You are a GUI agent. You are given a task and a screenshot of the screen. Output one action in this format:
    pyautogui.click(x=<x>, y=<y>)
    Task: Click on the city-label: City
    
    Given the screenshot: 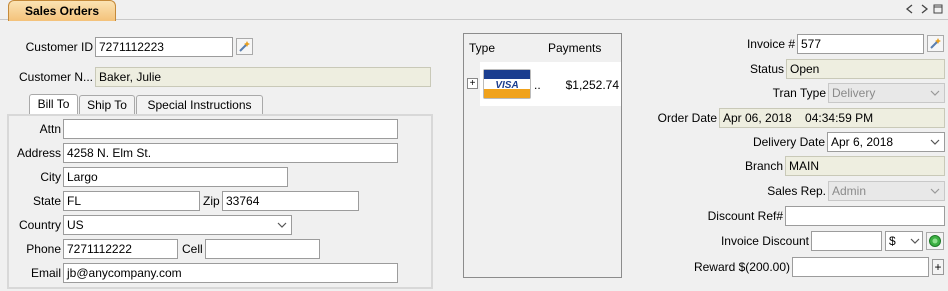 What is the action you would take?
    pyautogui.click(x=50, y=177)
    